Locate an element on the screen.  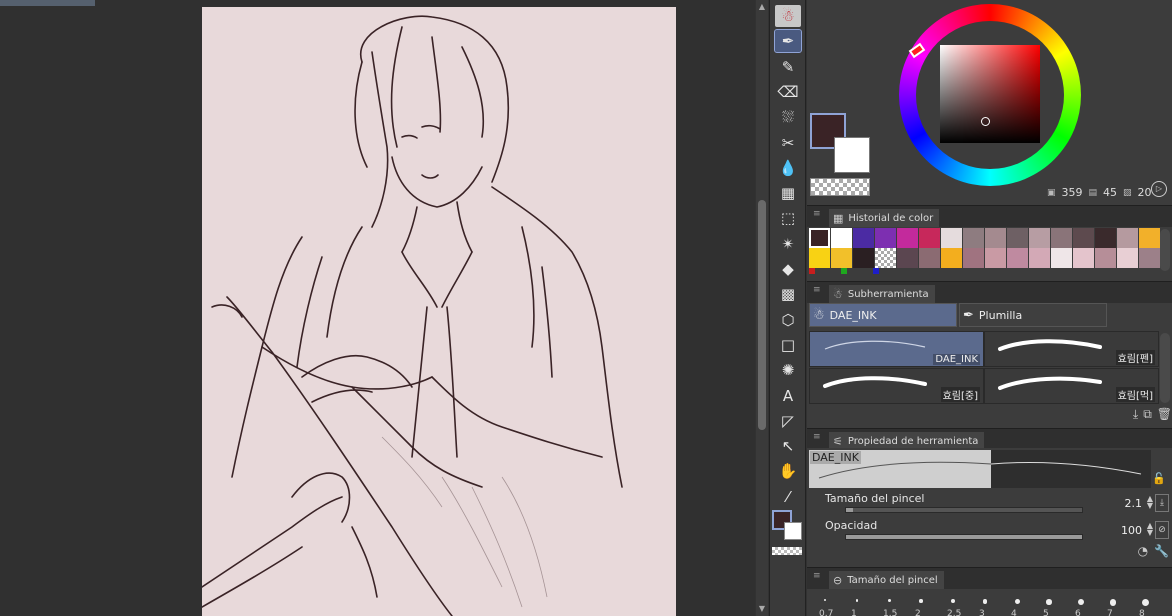
tool-object-select-icon: ↖ is located at coordinates (788, 446).